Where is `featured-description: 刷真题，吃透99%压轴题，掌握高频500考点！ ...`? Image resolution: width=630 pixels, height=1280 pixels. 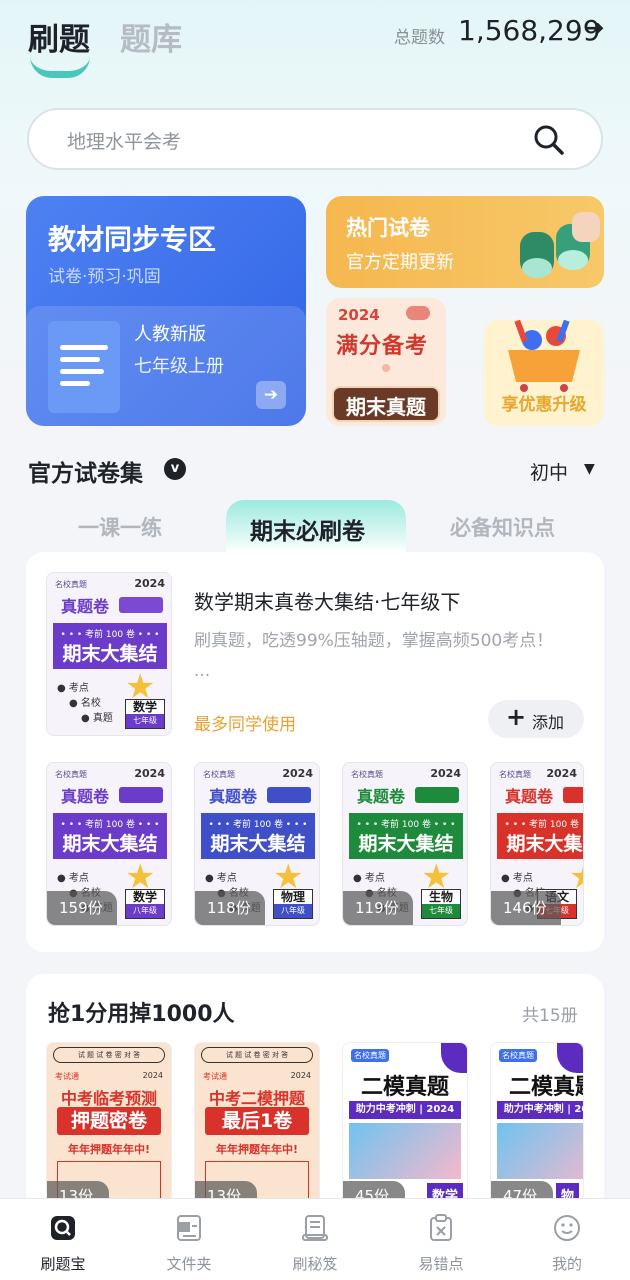 featured-description: 刷真题，吃透99%压轴题，掌握高频500考点！ ... is located at coordinates (374, 656).